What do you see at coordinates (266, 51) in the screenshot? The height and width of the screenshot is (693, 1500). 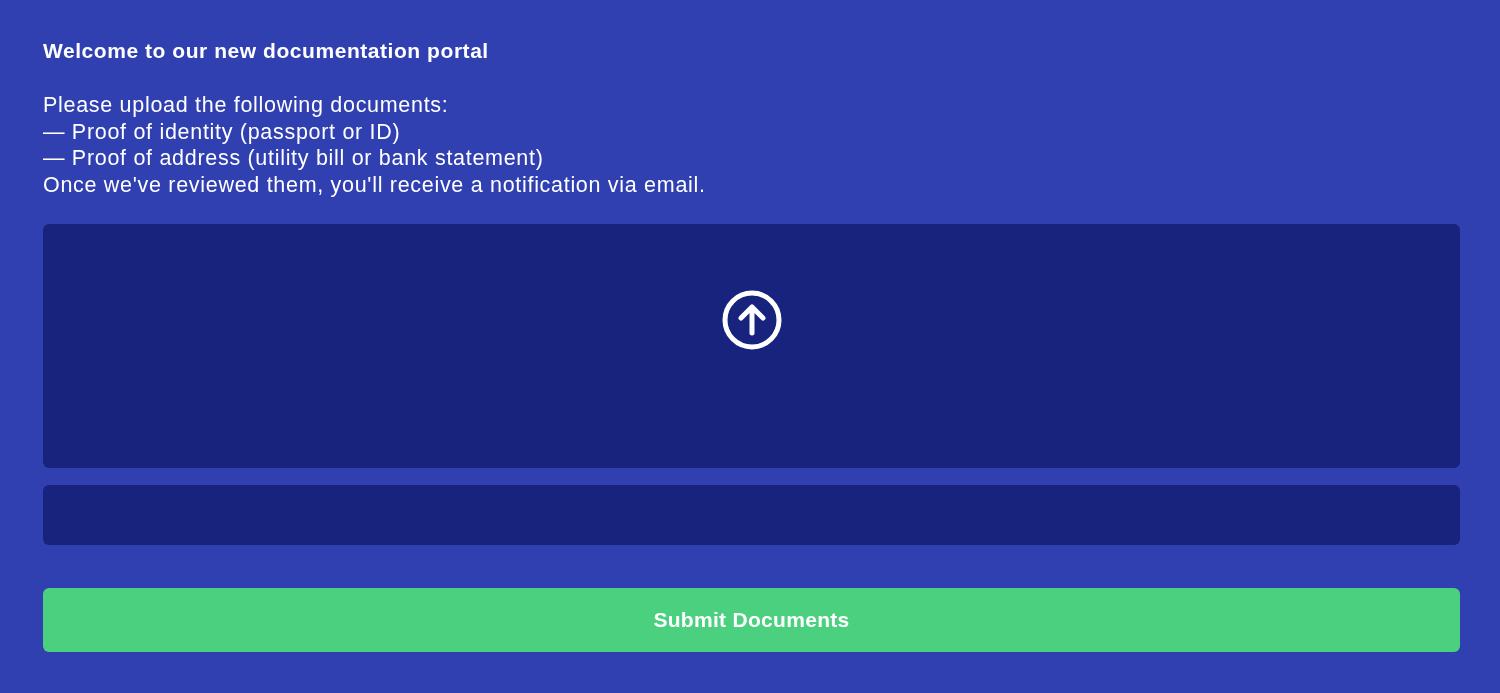 I see `page-heading: Welcome to our new documentation portal` at bounding box center [266, 51].